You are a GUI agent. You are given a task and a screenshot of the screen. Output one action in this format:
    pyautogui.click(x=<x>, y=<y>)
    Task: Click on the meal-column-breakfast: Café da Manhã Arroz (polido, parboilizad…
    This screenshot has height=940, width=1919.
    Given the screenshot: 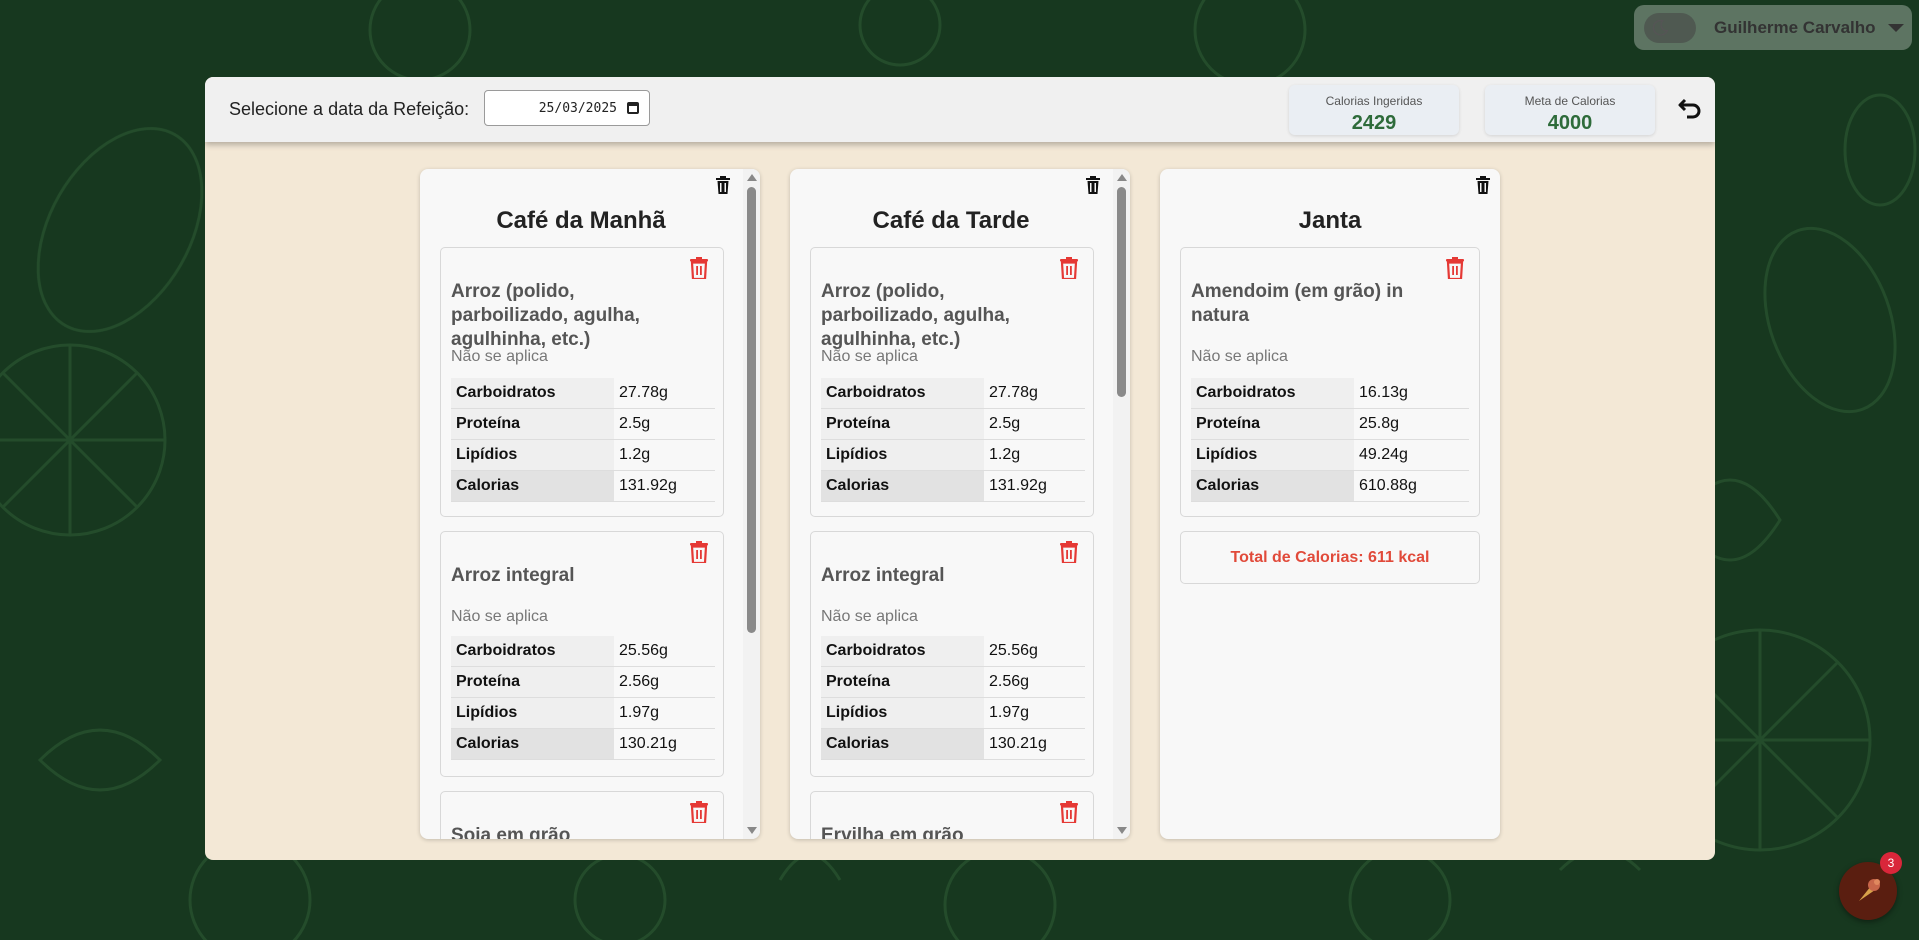 What is the action you would take?
    pyautogui.click(x=590, y=504)
    